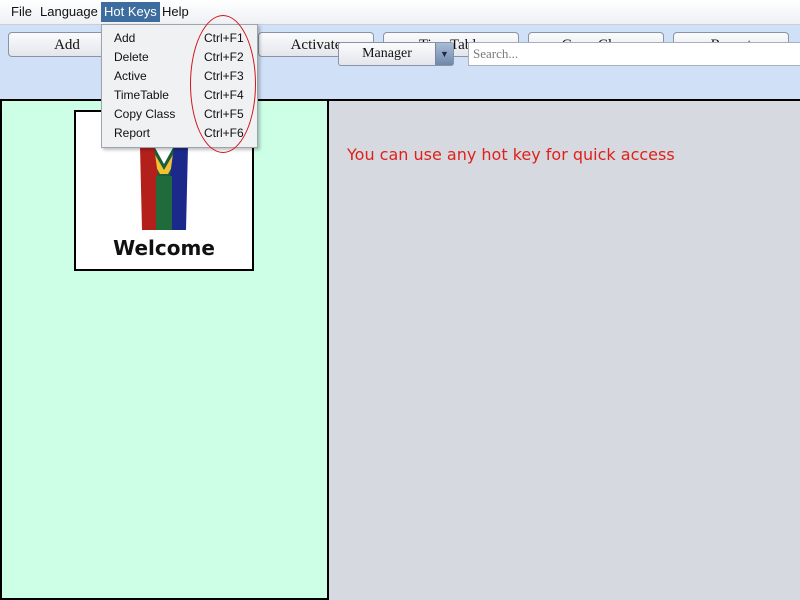 The image size is (800, 600). I want to click on hotkey-item-report: Report Ctrl+F6, so click(179, 133).